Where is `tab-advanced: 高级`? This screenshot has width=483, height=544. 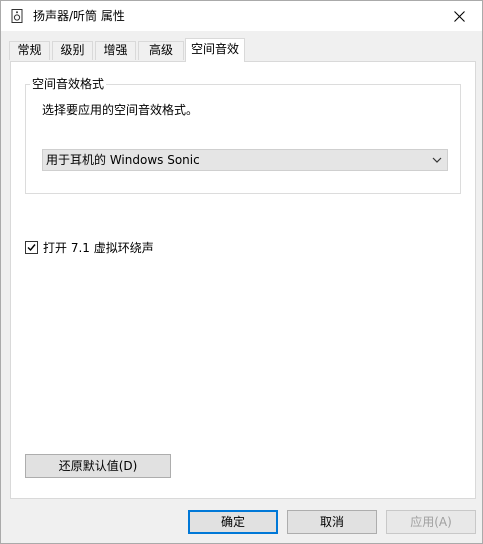
tab-advanced: 高级 is located at coordinates (161, 50).